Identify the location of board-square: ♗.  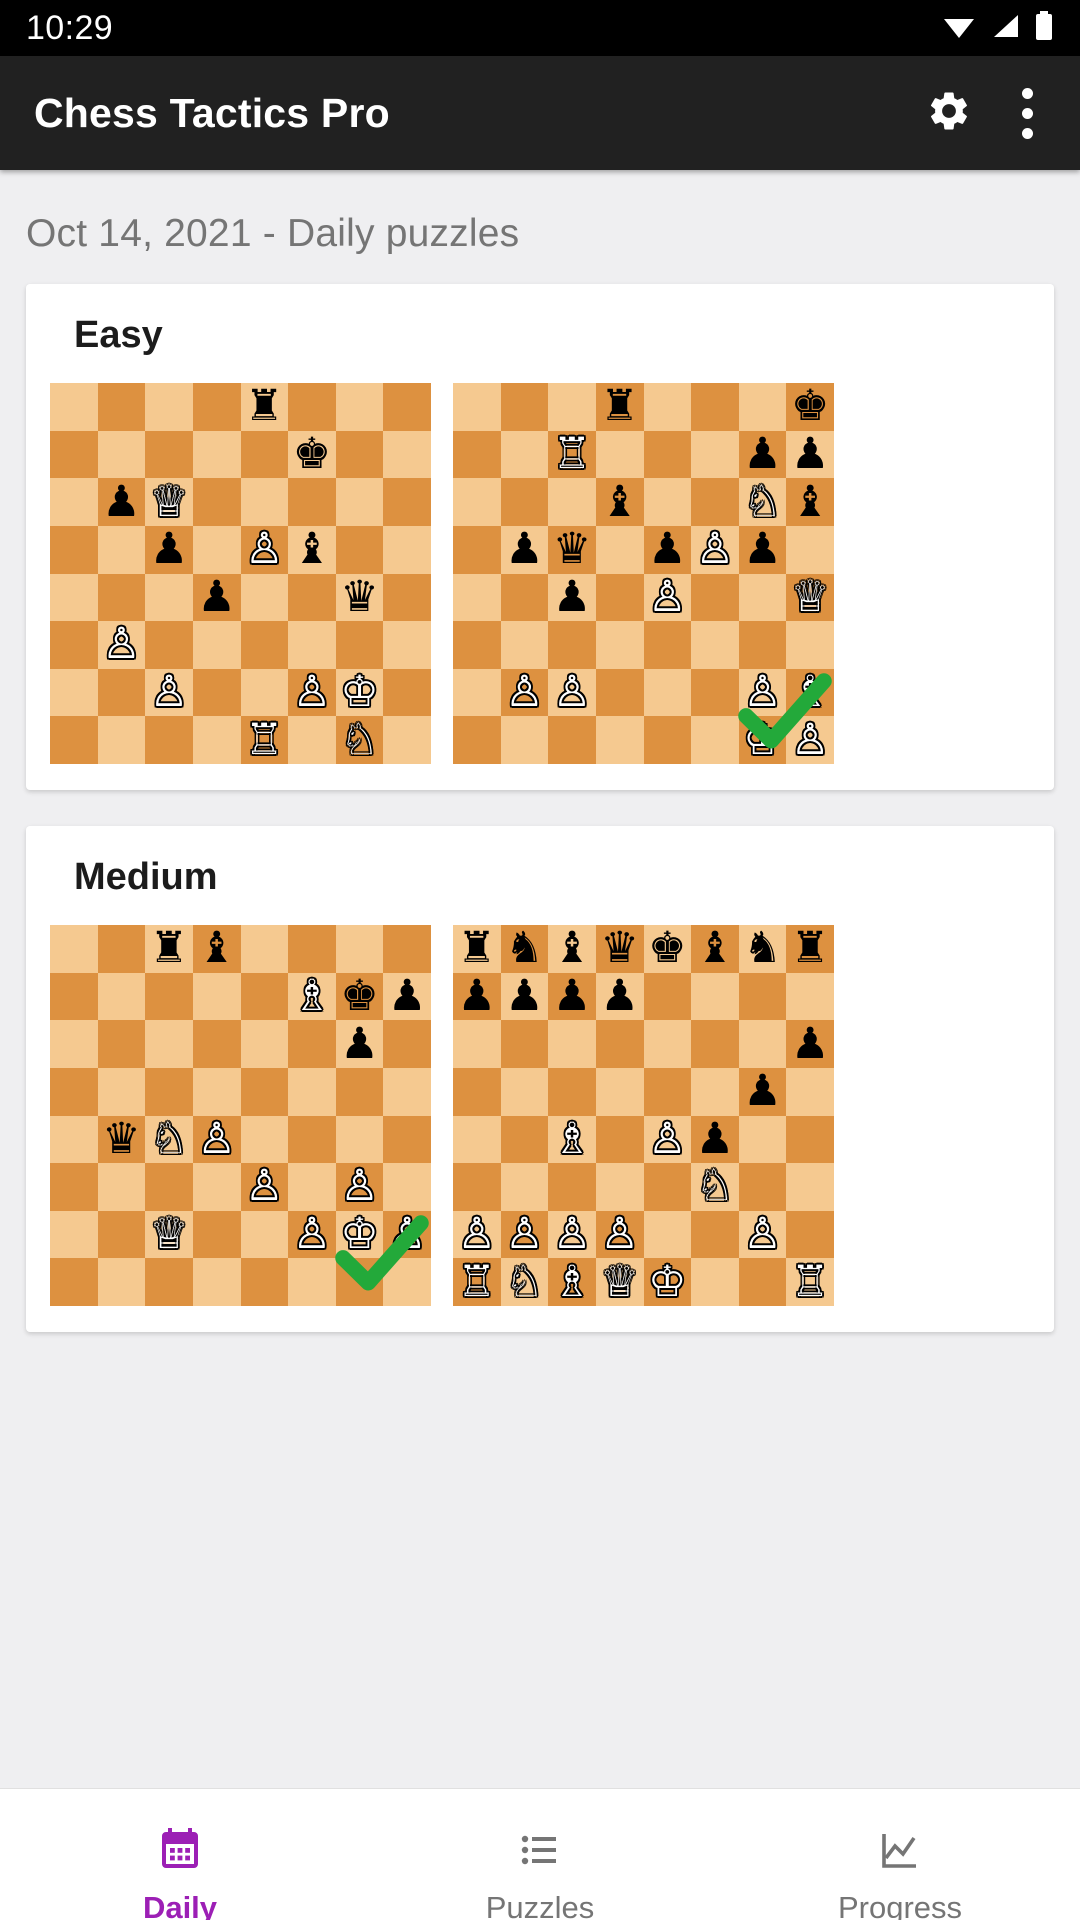
(810, 692).